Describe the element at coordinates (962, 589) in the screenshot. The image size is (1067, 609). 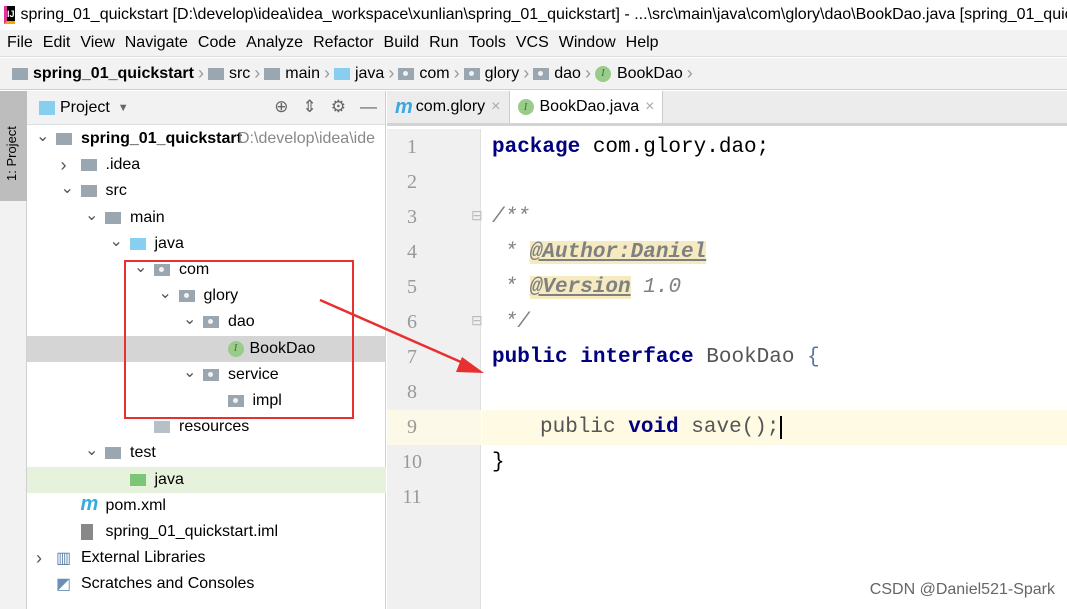
I see `watermark: CSDN @Daniel521-Spark` at that location.